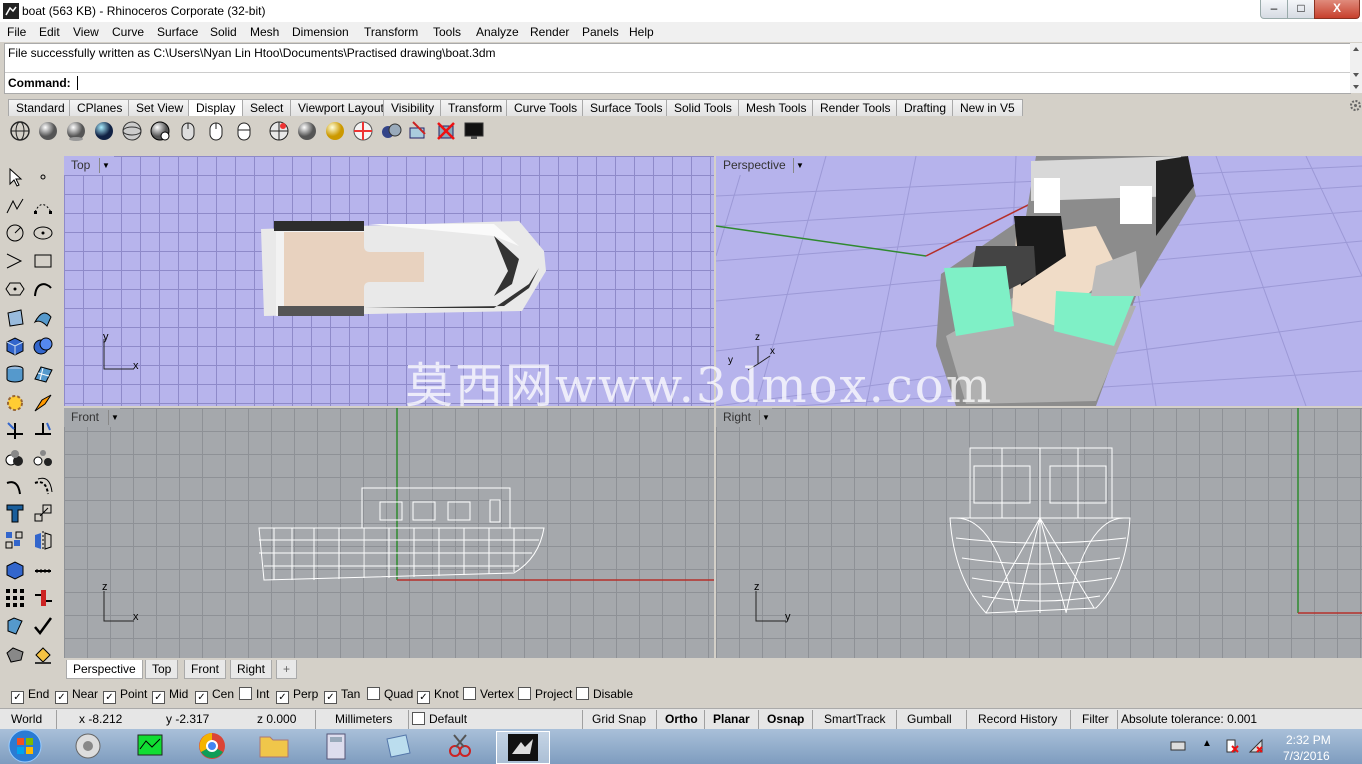 This screenshot has width=1362, height=764. I want to click on tab-set-view: Set View, so click(160, 107).